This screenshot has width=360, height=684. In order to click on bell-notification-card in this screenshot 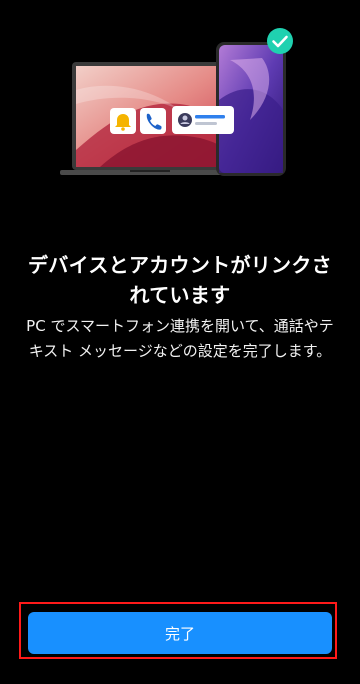, I will do `click(123, 121)`.